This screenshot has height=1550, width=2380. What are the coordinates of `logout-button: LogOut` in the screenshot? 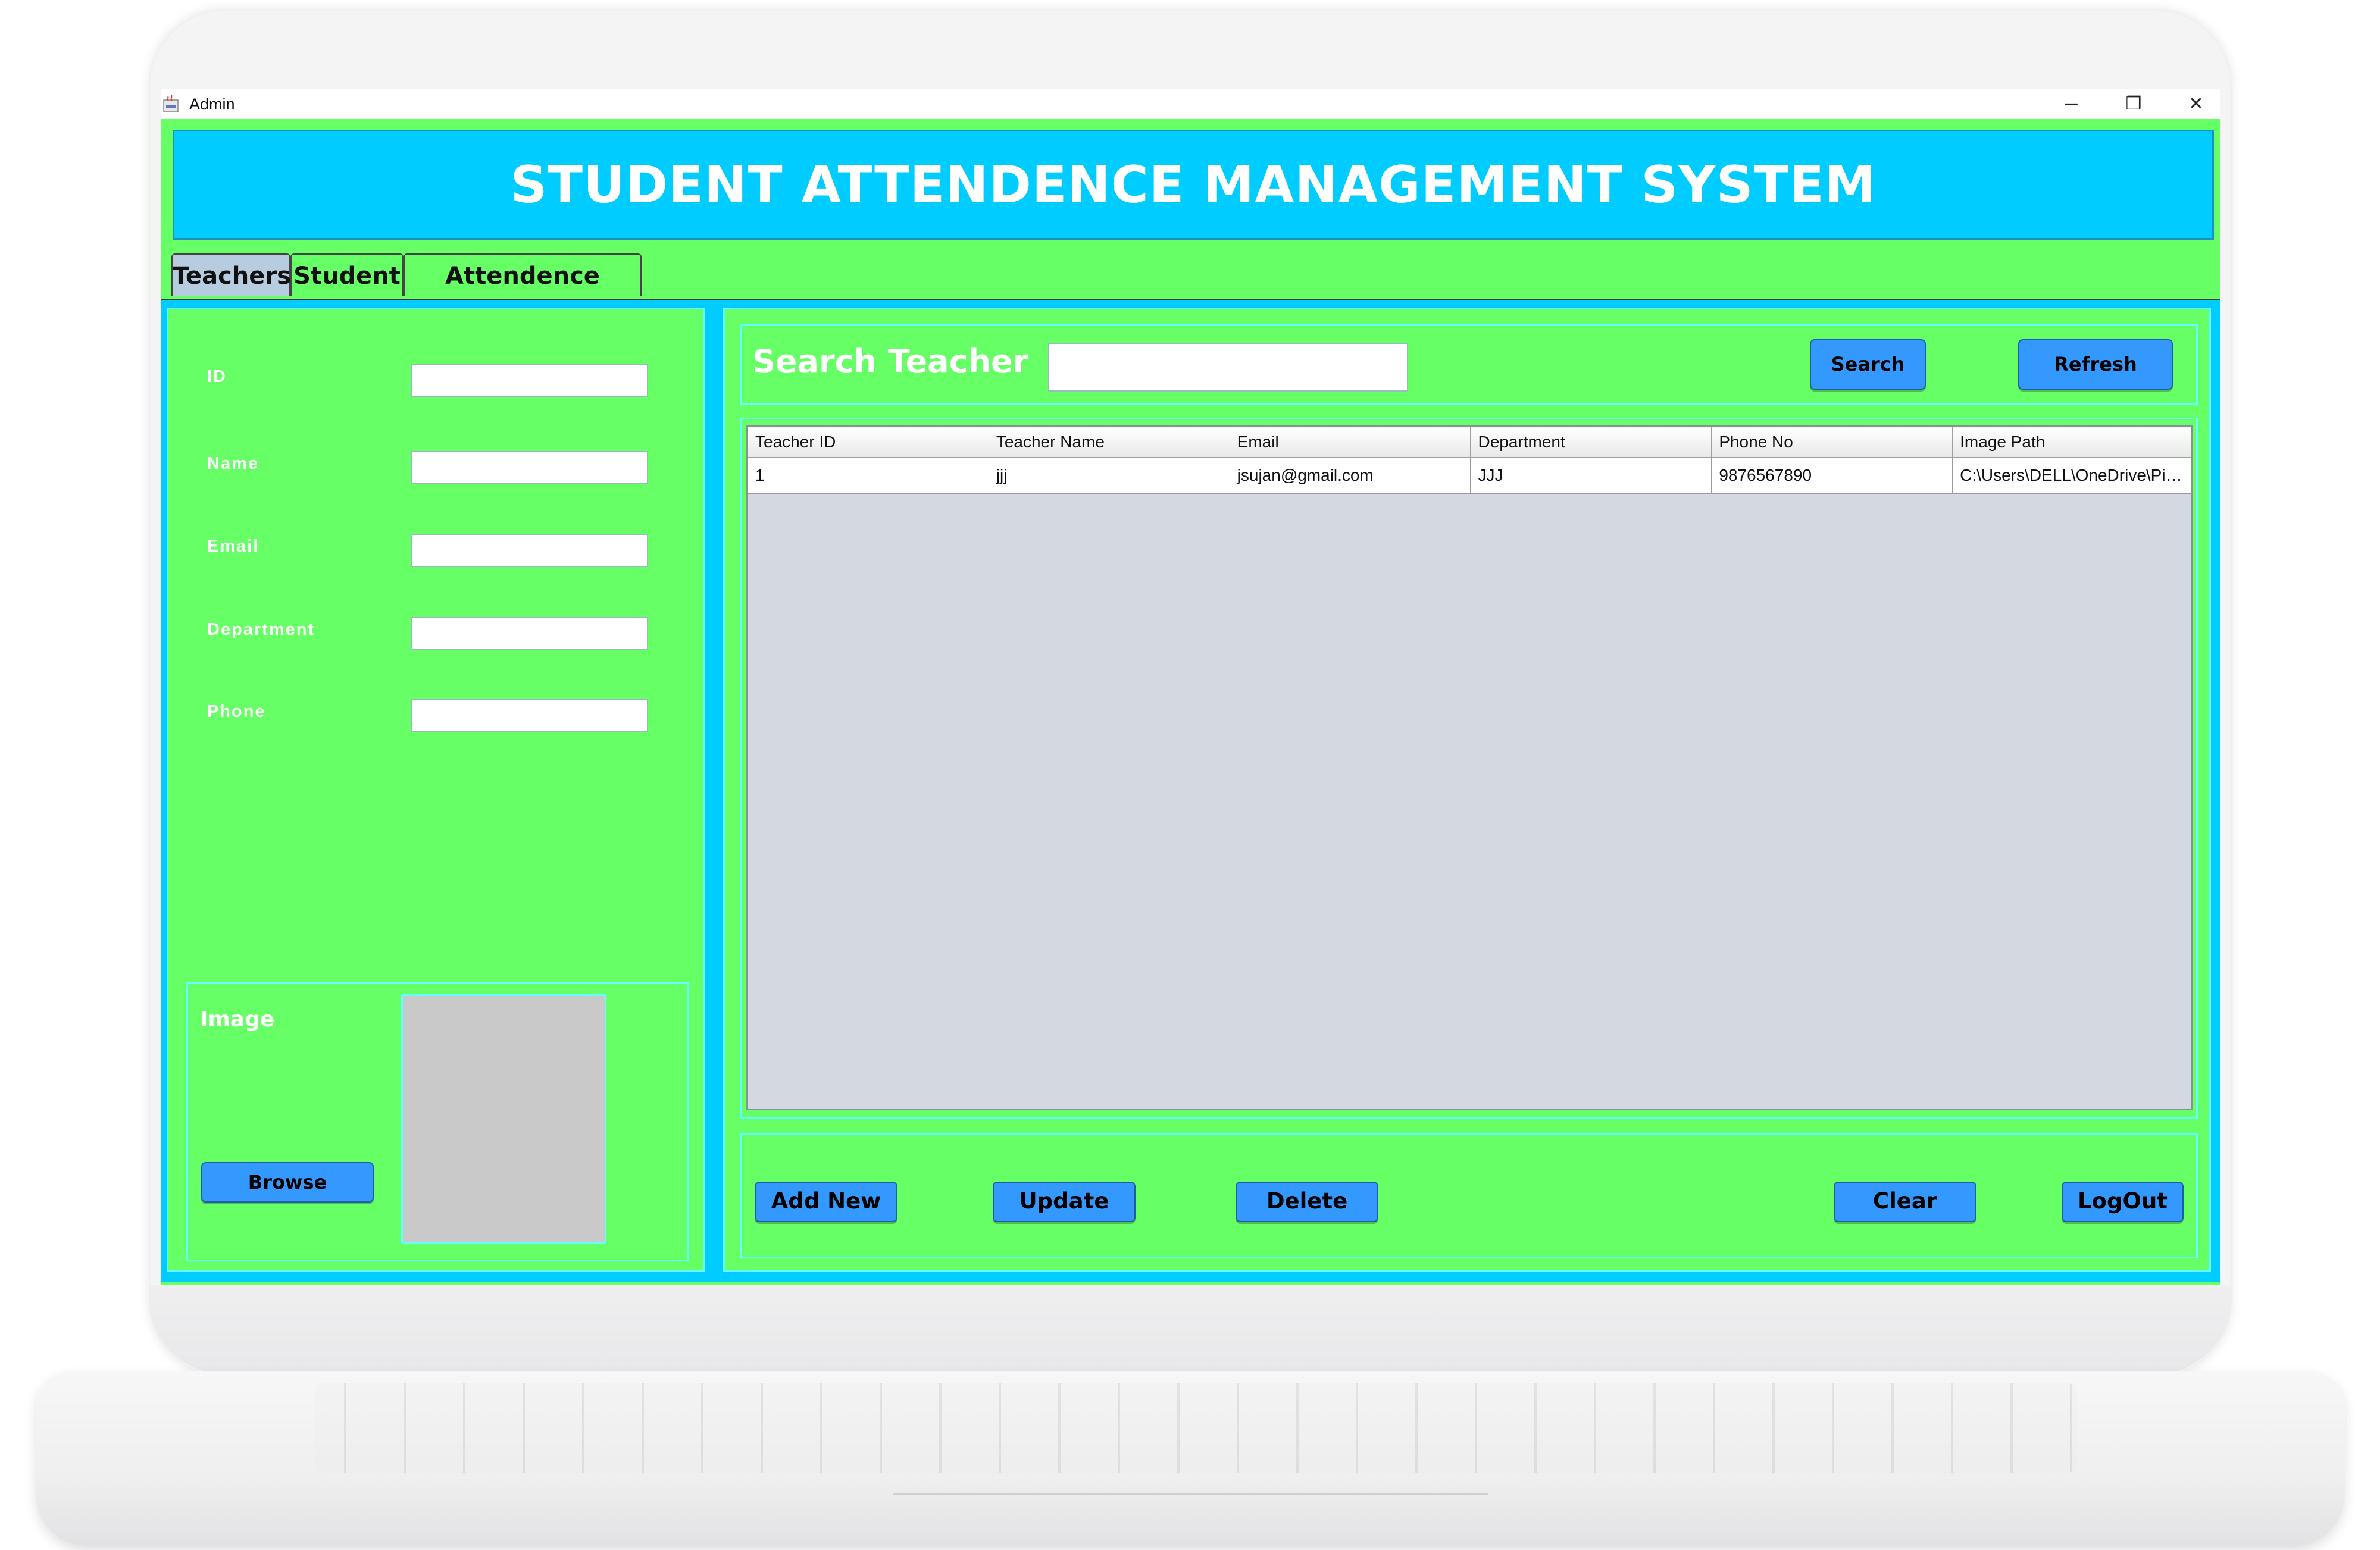 It's located at (2123, 1202).